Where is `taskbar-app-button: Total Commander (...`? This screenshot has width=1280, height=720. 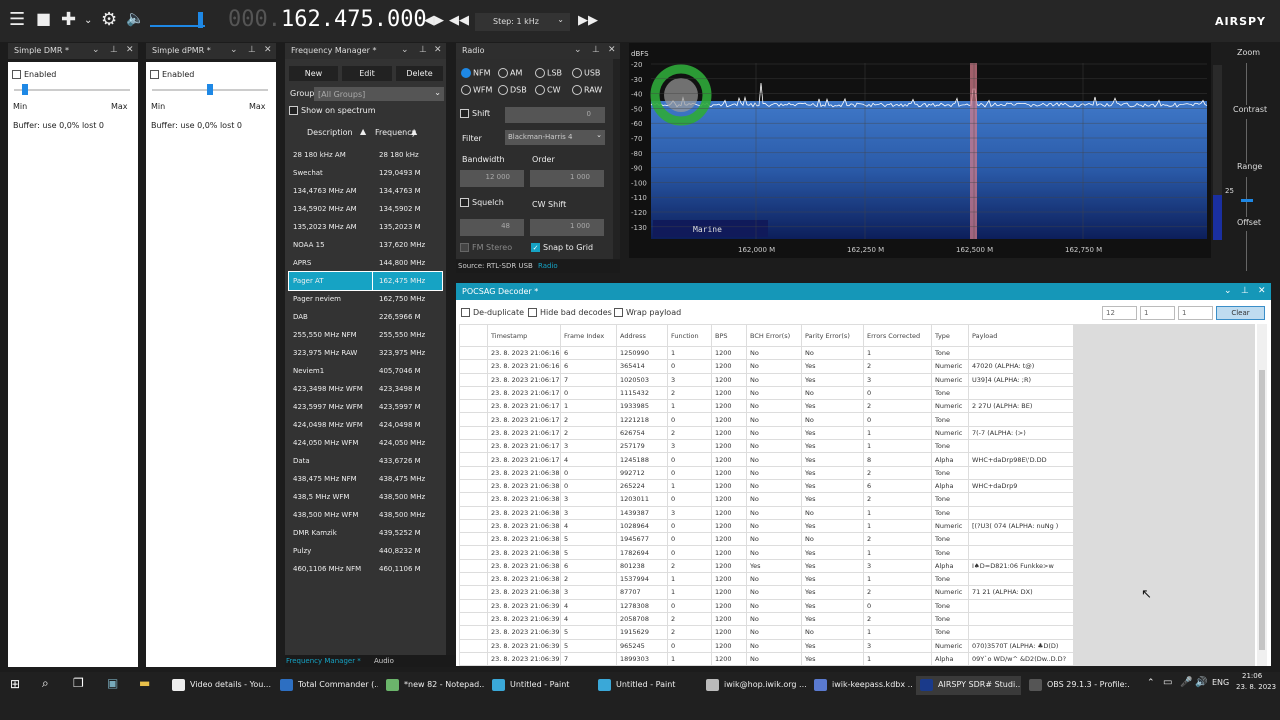 taskbar-app-button: Total Commander (... is located at coordinates (327, 685).